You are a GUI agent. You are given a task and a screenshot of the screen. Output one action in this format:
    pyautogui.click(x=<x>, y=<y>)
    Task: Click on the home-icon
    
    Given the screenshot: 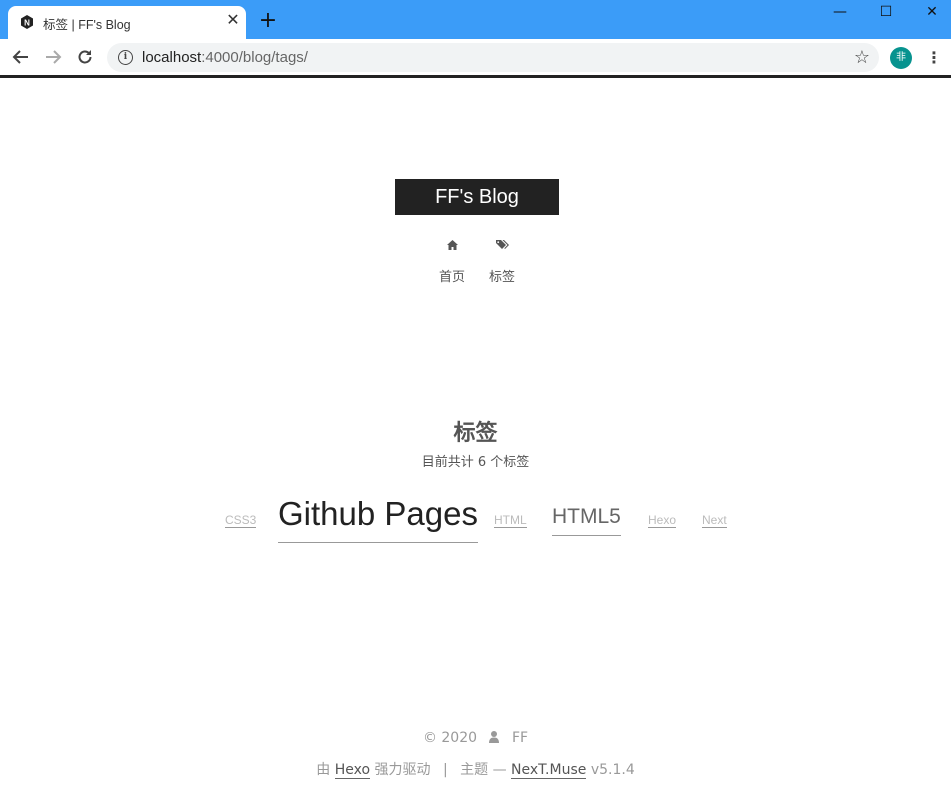 What is the action you would take?
    pyautogui.click(x=452, y=248)
    